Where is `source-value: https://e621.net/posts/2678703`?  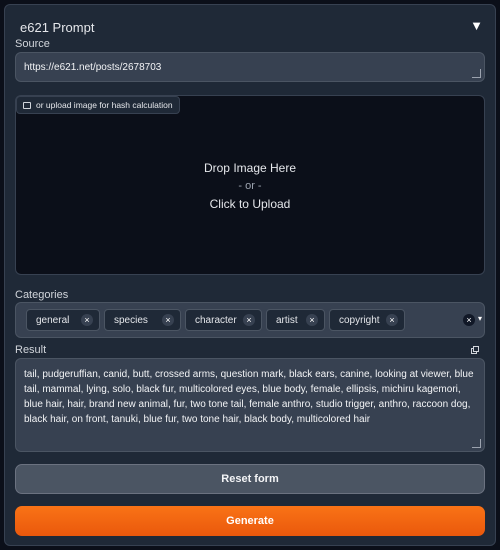 source-value: https://e621.net/posts/2678703 is located at coordinates (93, 67).